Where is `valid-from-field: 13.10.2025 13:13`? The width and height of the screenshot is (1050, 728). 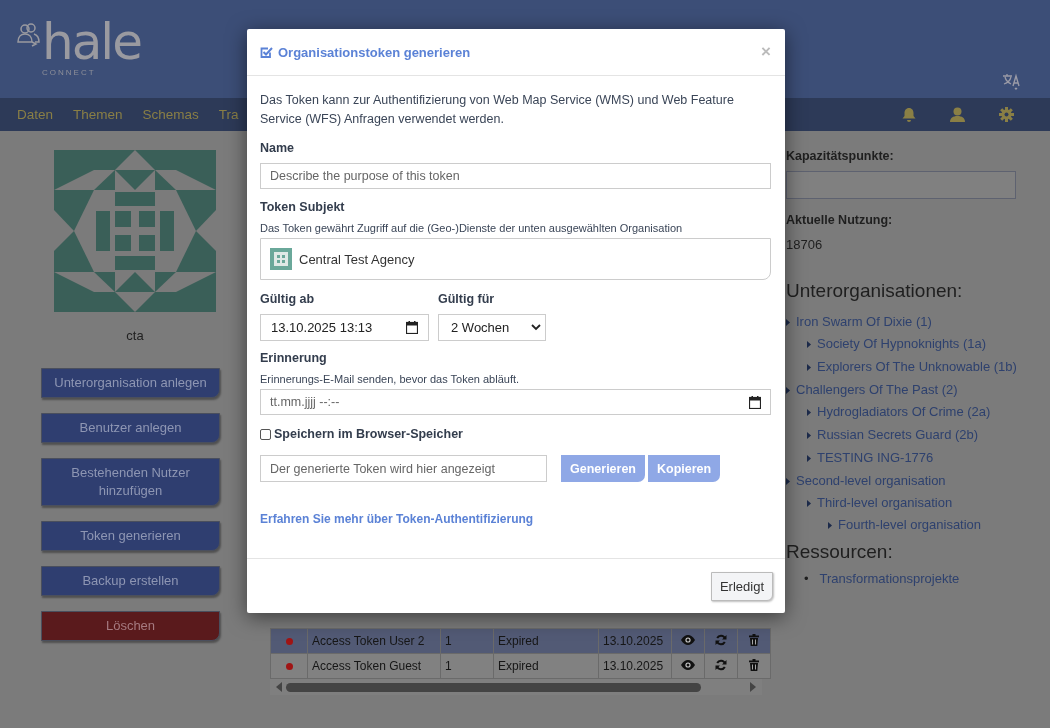 valid-from-field: 13.10.2025 13:13 is located at coordinates (344, 327).